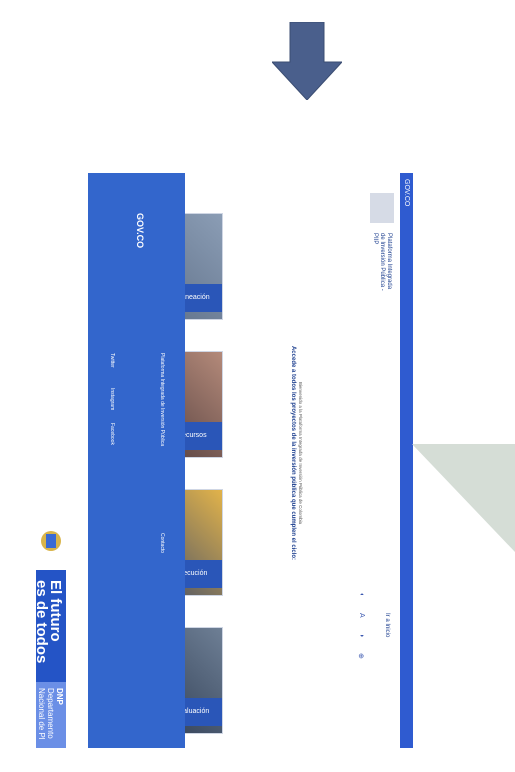 Image resolution: width=515 pixels, height=772 pixels. What do you see at coordinates (112, 399) in the screenshot?
I see `social-instagram: Instagram` at bounding box center [112, 399].